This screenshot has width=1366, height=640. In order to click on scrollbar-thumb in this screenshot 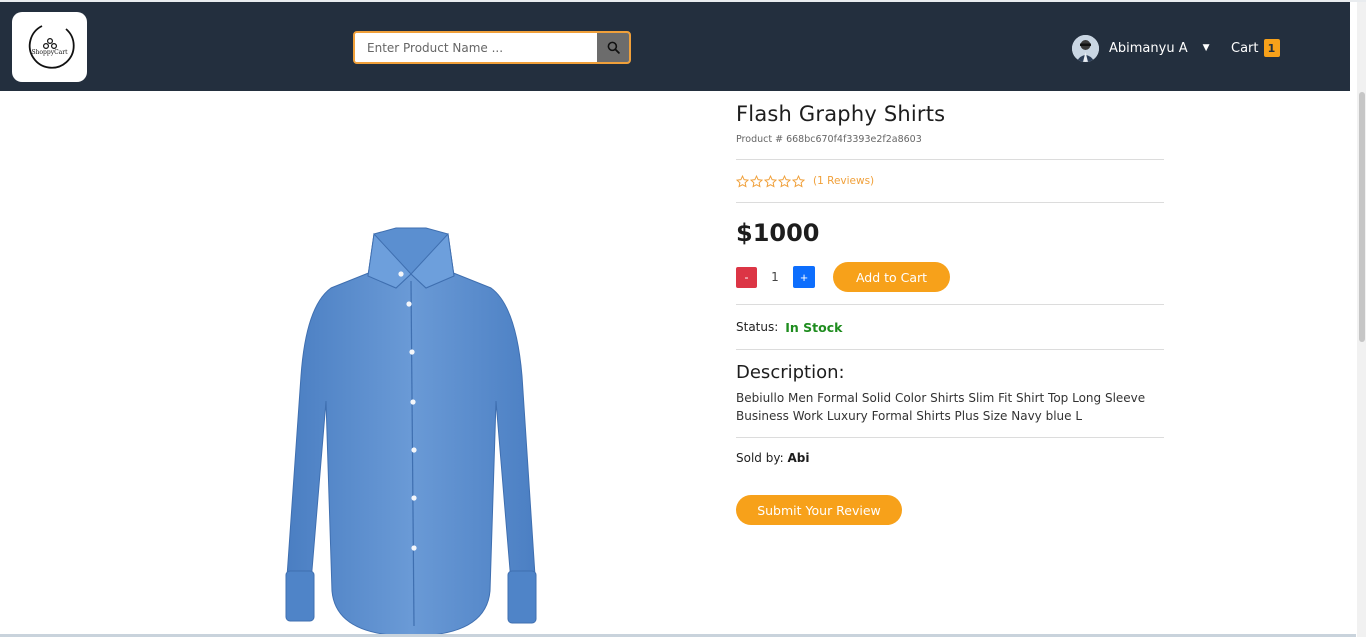, I will do `click(1362, 217)`.